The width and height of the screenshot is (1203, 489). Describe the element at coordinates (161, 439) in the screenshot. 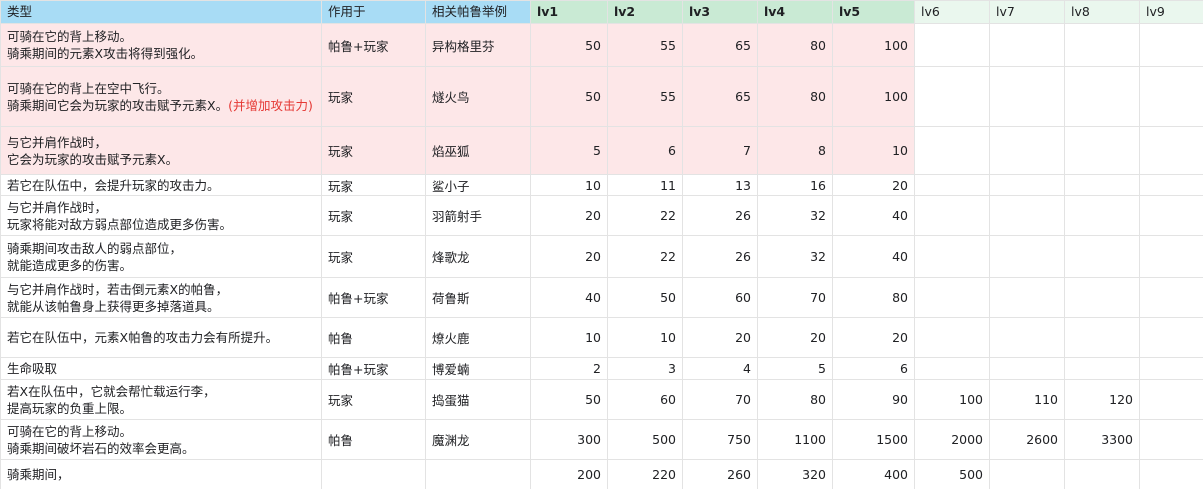

I see `cell-type: 可骑在它的背上移动。 骑乘期间破坏岩石的效率会更高。` at that location.